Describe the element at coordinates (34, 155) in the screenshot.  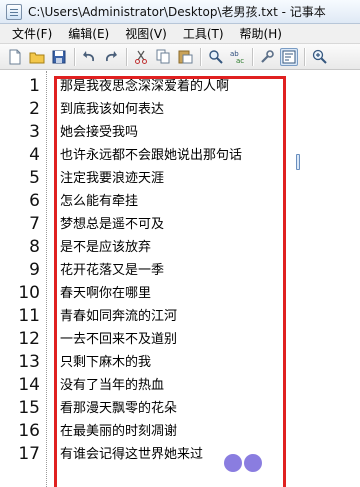
I see `line-number: 4` at that location.